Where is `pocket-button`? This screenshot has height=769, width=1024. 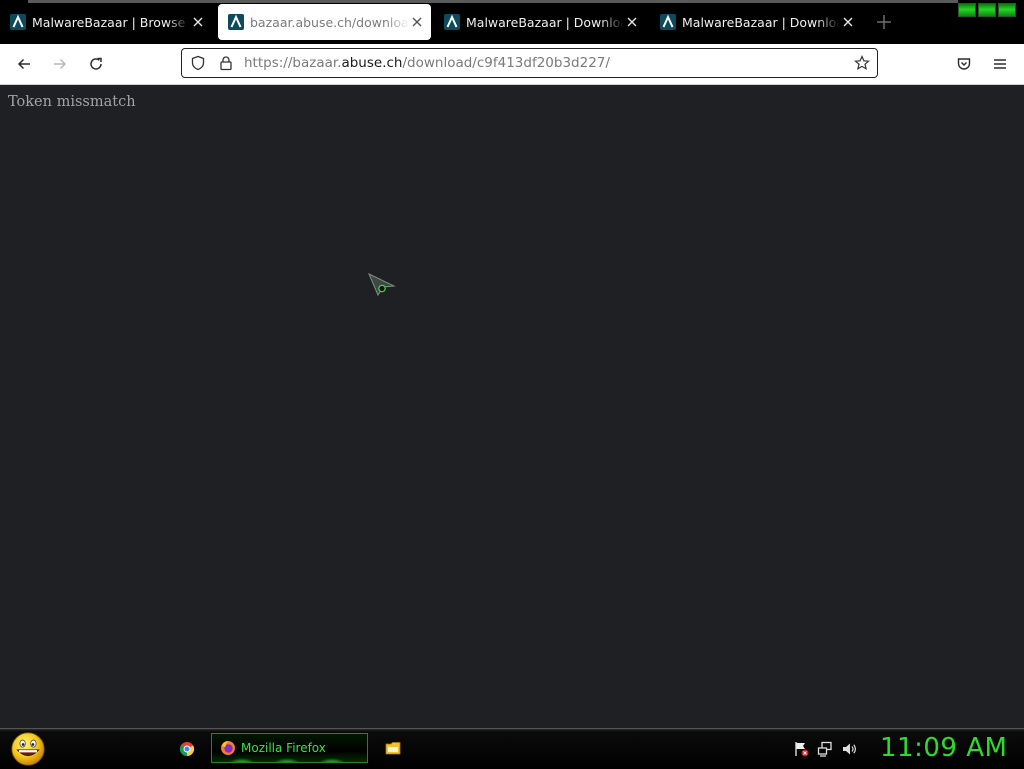
pocket-button is located at coordinates (964, 64).